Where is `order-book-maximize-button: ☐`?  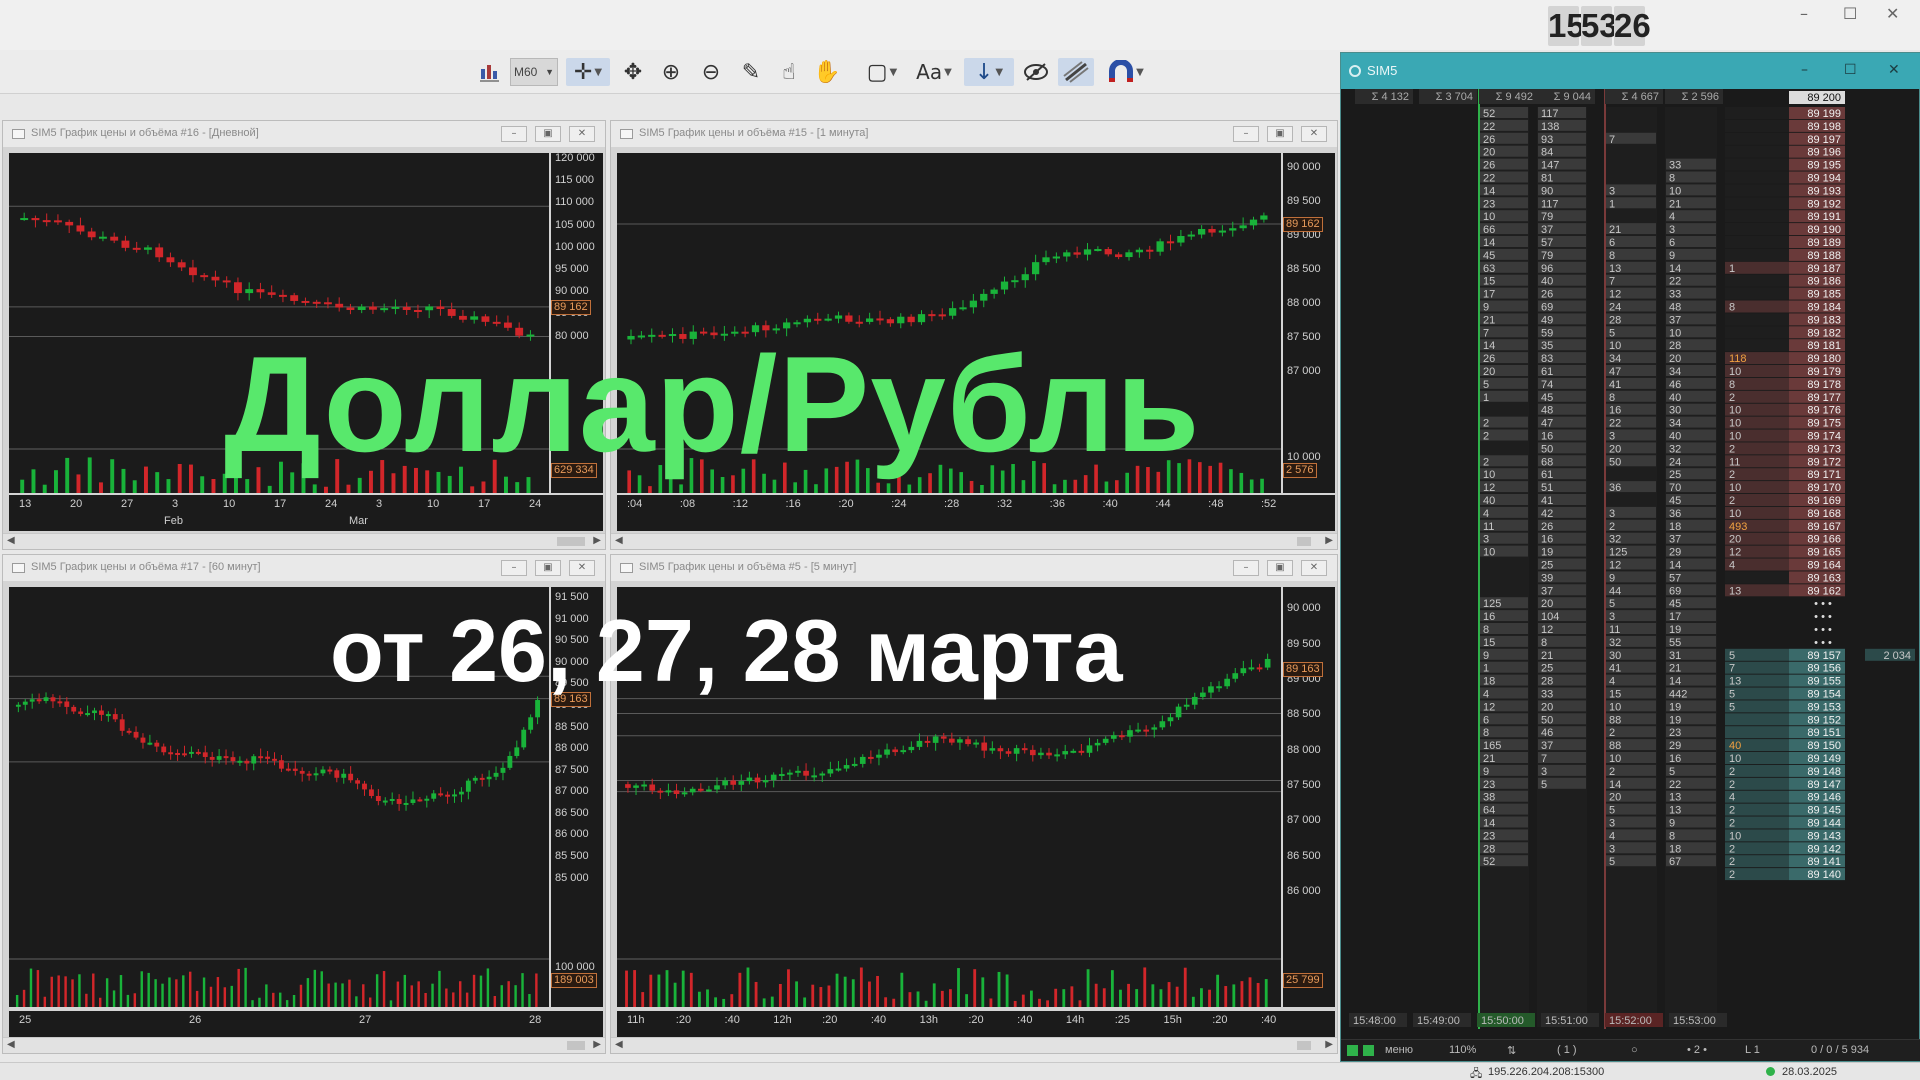
order-book-maximize-button: ☐ is located at coordinates (1850, 70).